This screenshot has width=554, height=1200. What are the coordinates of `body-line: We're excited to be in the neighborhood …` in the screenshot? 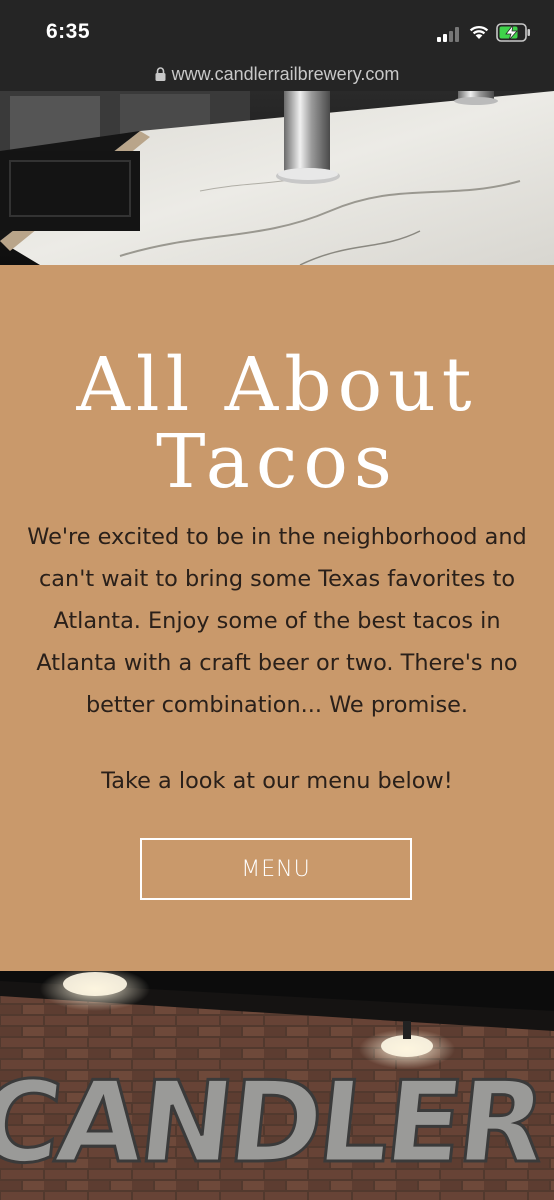 It's located at (277, 537).